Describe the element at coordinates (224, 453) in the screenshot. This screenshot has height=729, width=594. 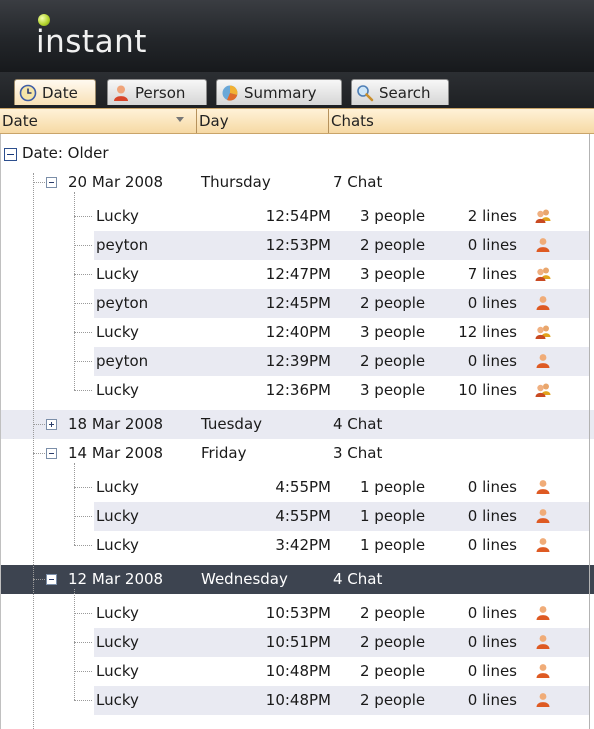
I see `group-day: Friday` at that location.